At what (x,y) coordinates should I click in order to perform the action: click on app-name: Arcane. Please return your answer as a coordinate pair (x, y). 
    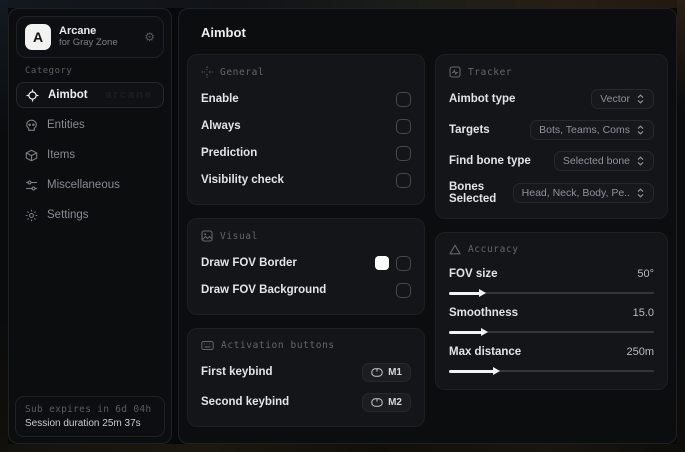
    Looking at the image, I should click on (78, 31).